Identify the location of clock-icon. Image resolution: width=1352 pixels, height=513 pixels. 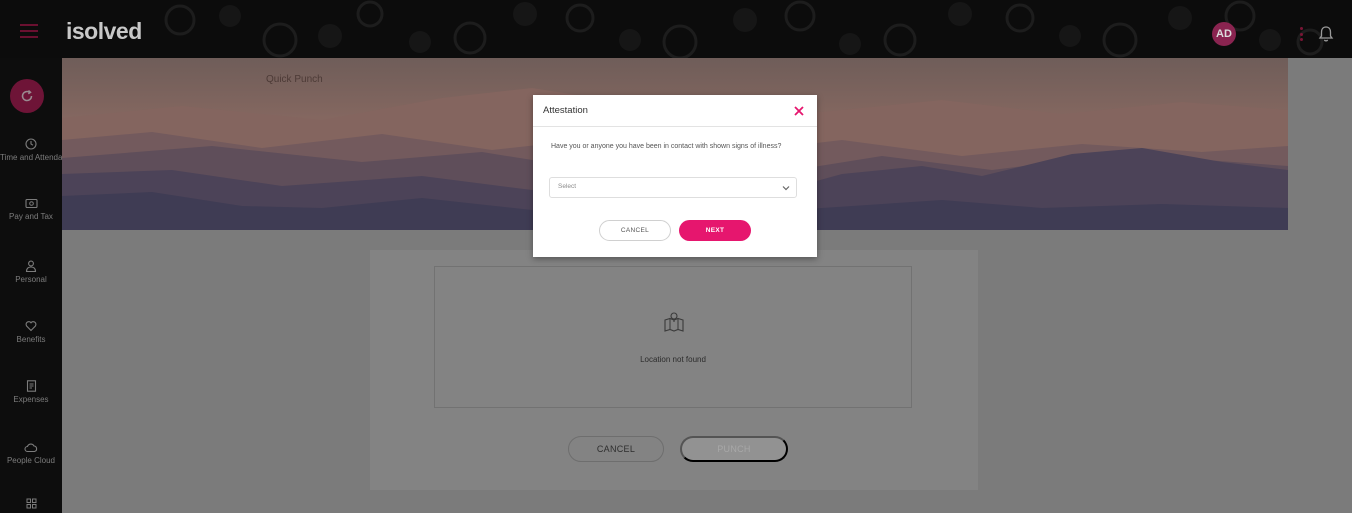
(31, 144).